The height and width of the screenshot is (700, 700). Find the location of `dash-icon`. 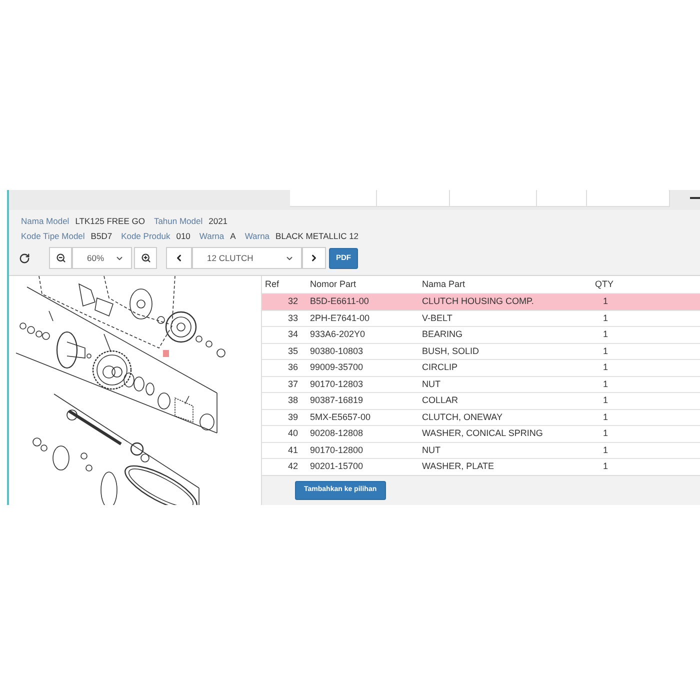

dash-icon is located at coordinates (695, 198).